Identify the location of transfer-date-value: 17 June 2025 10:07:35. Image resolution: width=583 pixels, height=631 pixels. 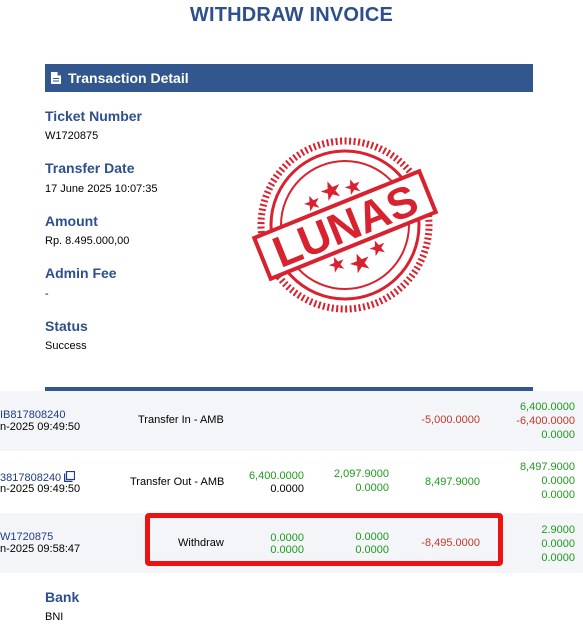
(101, 189).